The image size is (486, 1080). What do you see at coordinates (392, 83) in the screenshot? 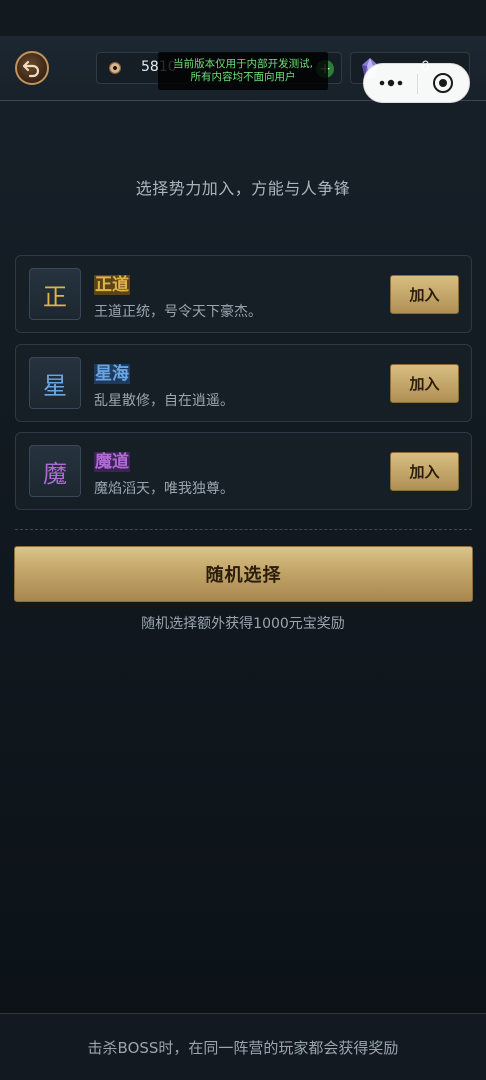
I see `more-dots-icon` at bounding box center [392, 83].